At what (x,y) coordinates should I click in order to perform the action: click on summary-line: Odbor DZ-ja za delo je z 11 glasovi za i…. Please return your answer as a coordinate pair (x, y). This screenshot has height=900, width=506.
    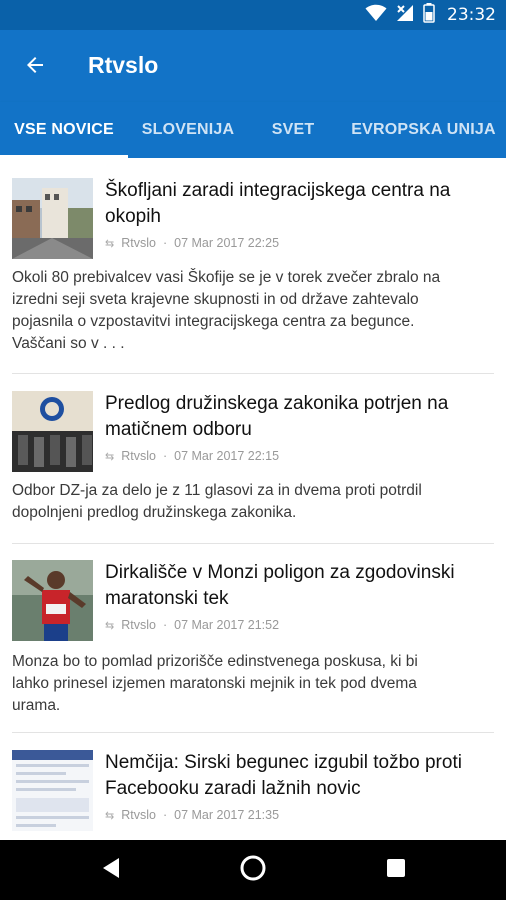
    Looking at the image, I should click on (217, 490).